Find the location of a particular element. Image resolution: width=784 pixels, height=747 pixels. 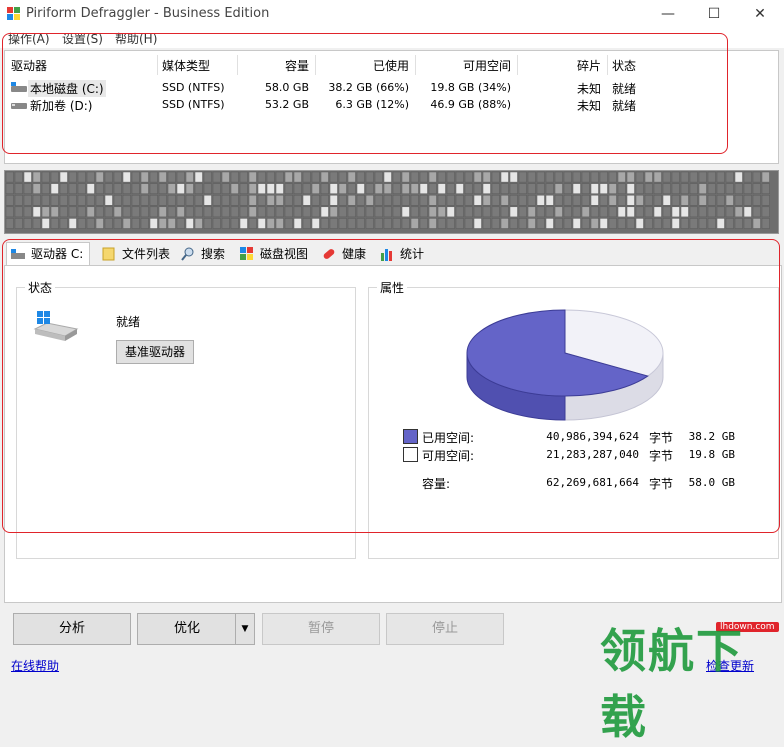

maximize-button: ☐ is located at coordinates (714, 14).